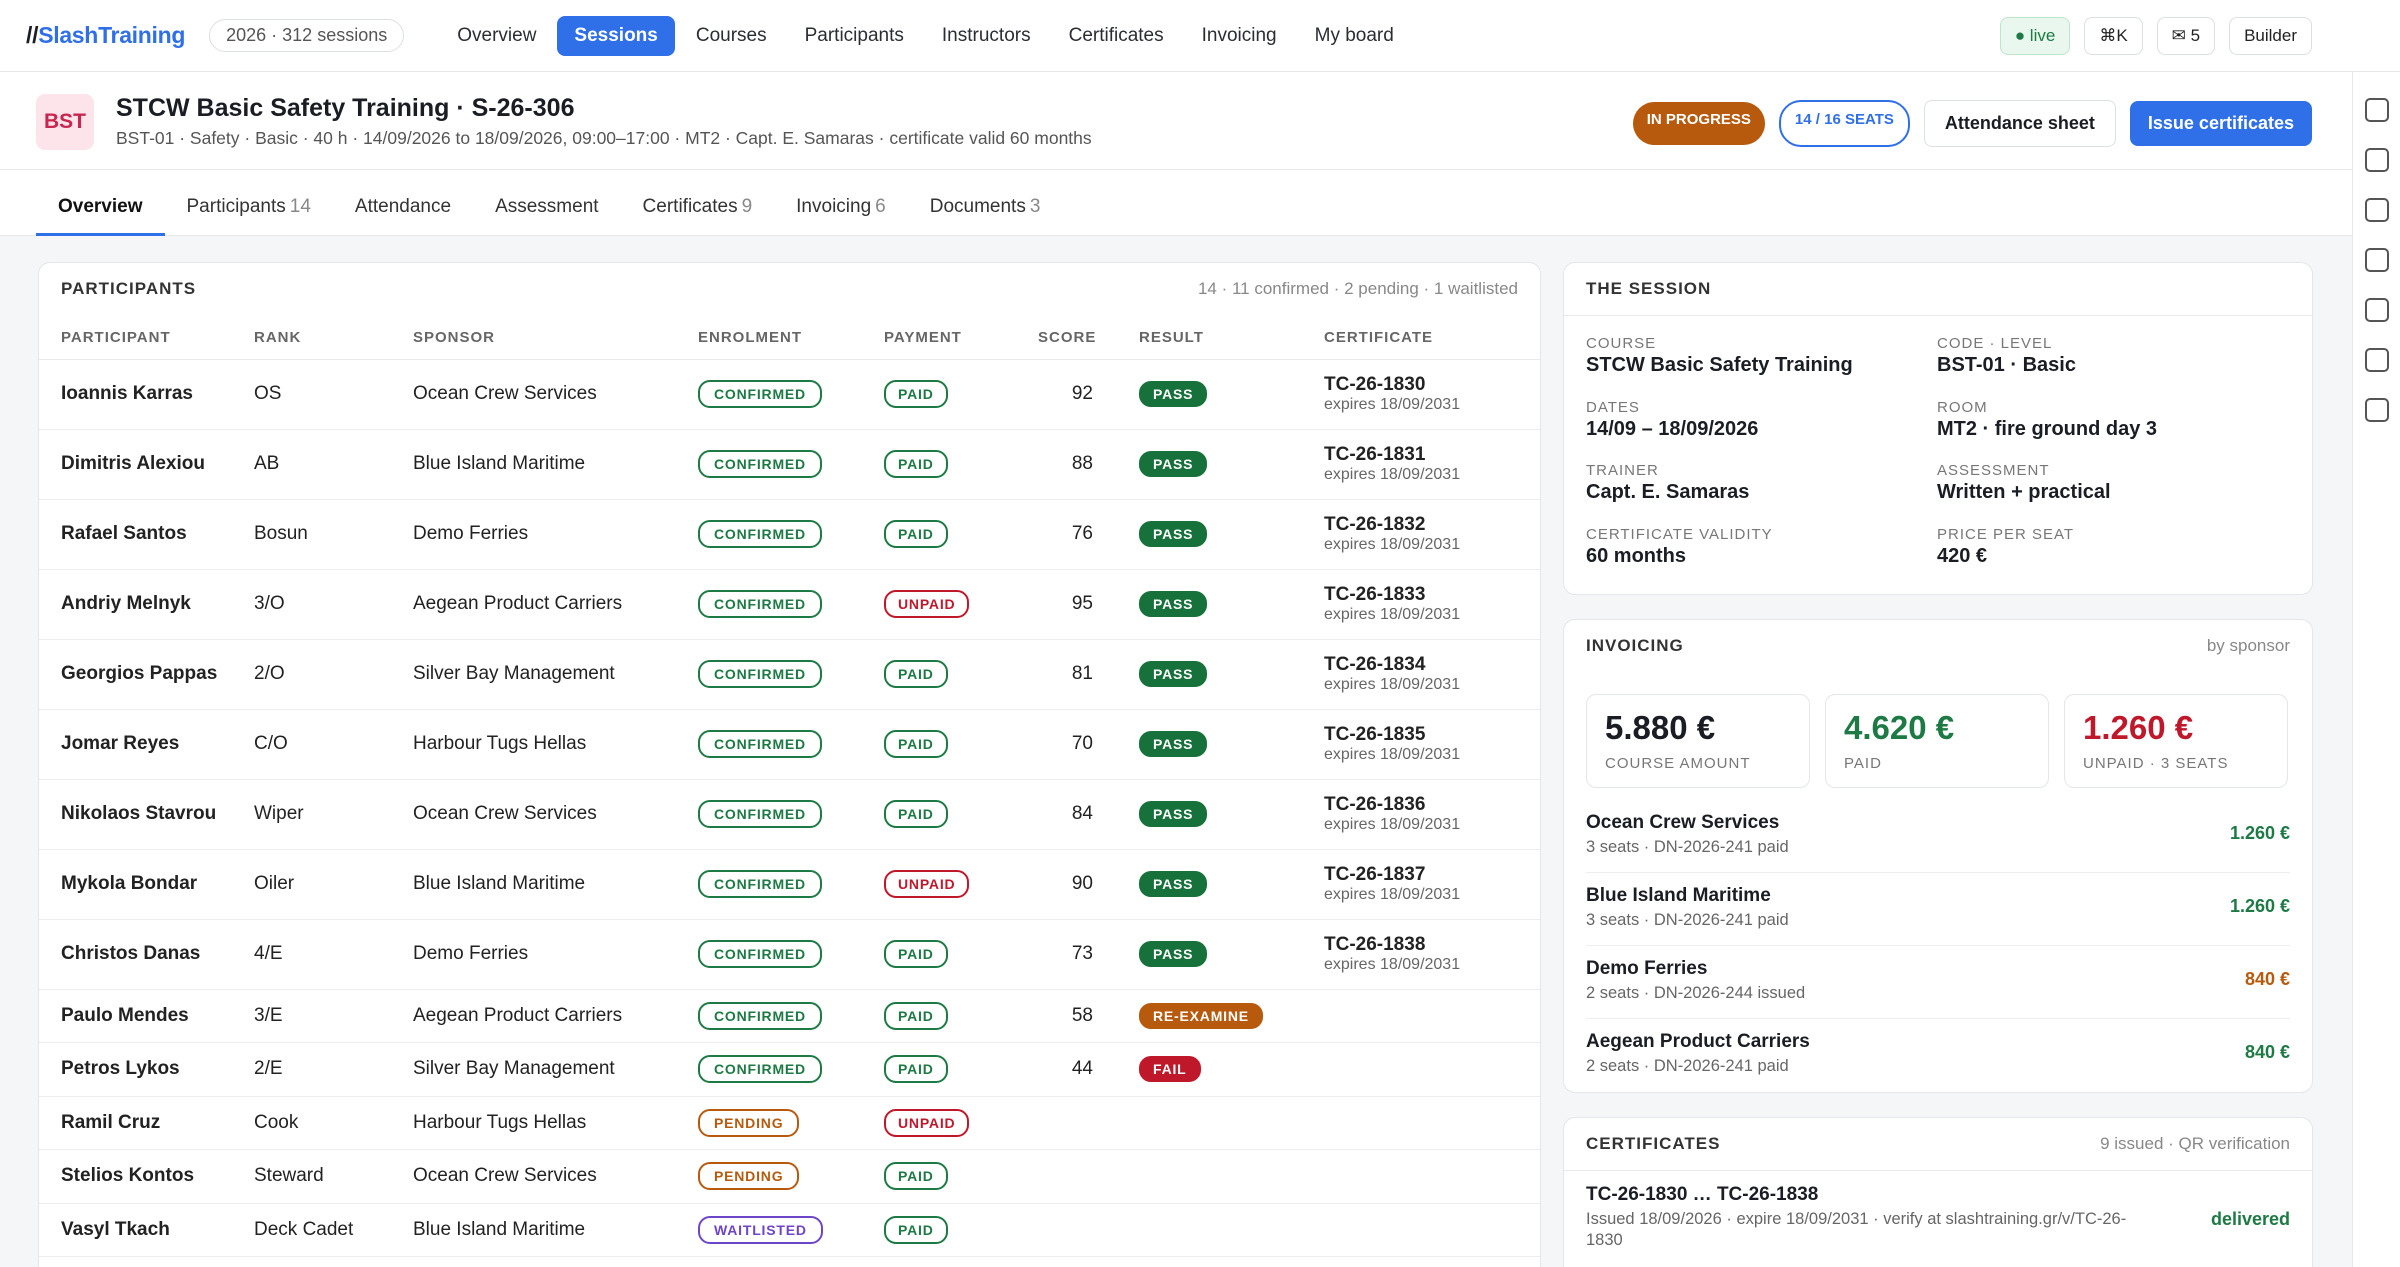 The image size is (2400, 1267). I want to click on nav-my-board: My board, so click(1354, 36).